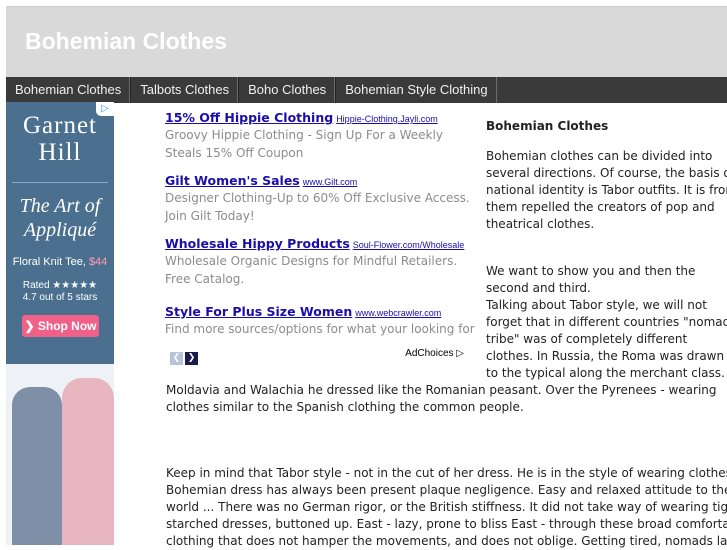 The width and height of the screenshot is (727, 550). What do you see at coordinates (88, 461) in the screenshot?
I see `dress-image-pink` at bounding box center [88, 461].